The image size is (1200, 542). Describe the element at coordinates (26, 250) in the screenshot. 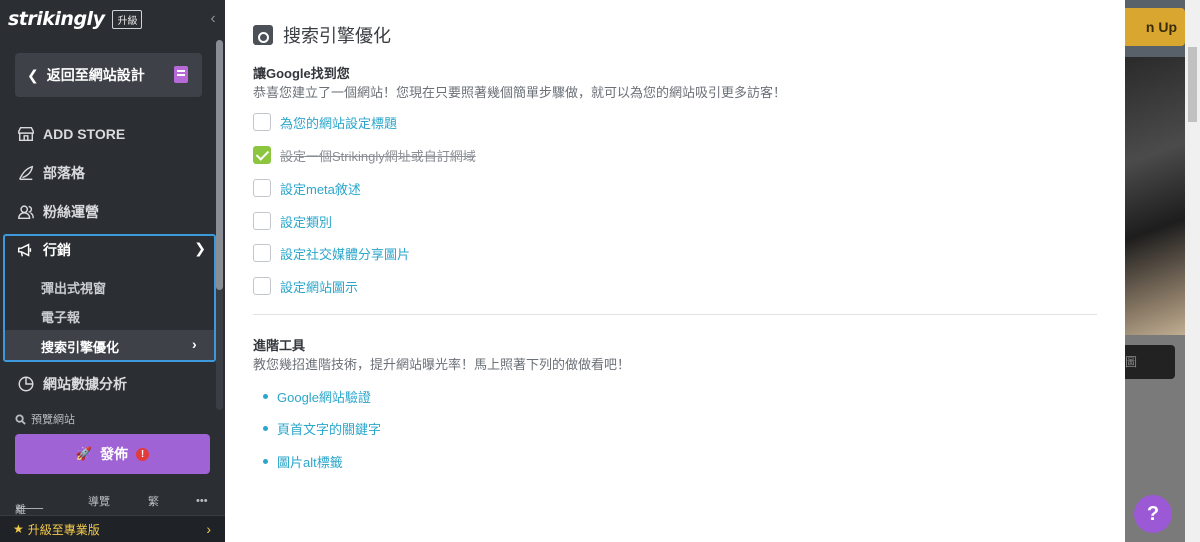

I see `megaphone-icon` at that location.